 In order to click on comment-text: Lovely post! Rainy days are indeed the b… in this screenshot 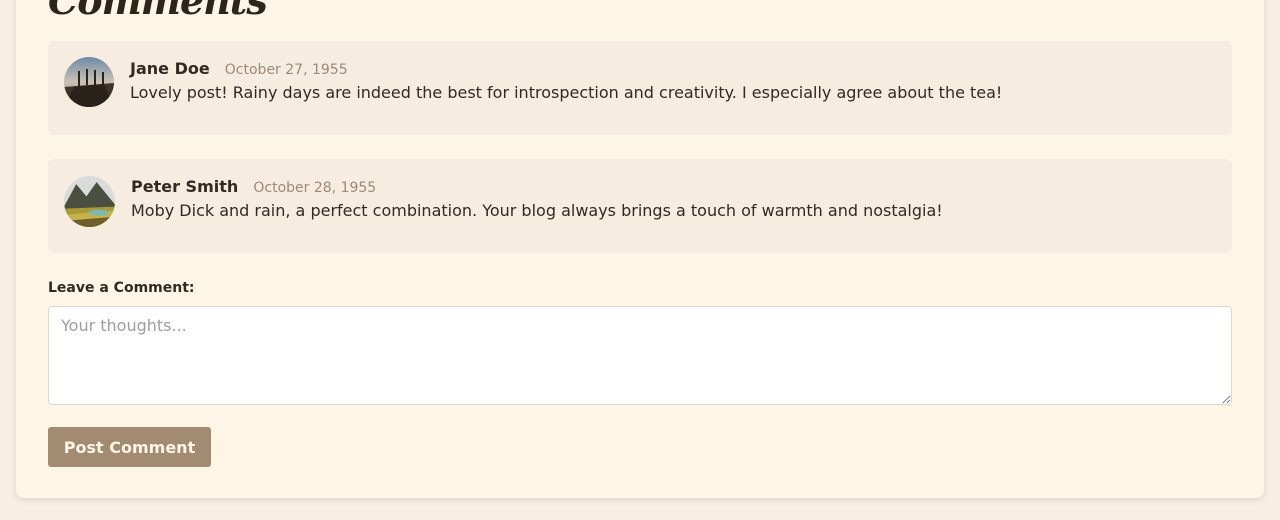, I will do `click(566, 92)`.